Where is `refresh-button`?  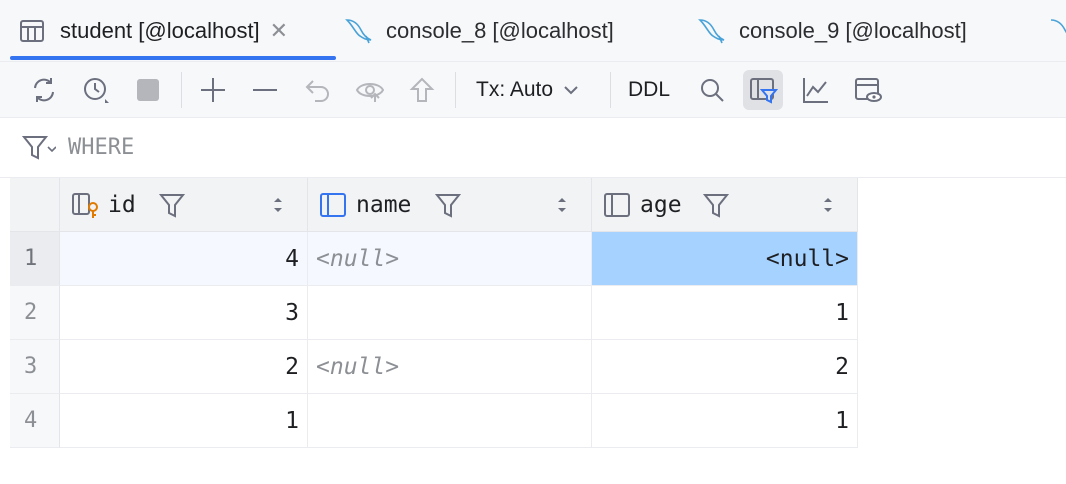
refresh-button is located at coordinates (44, 90).